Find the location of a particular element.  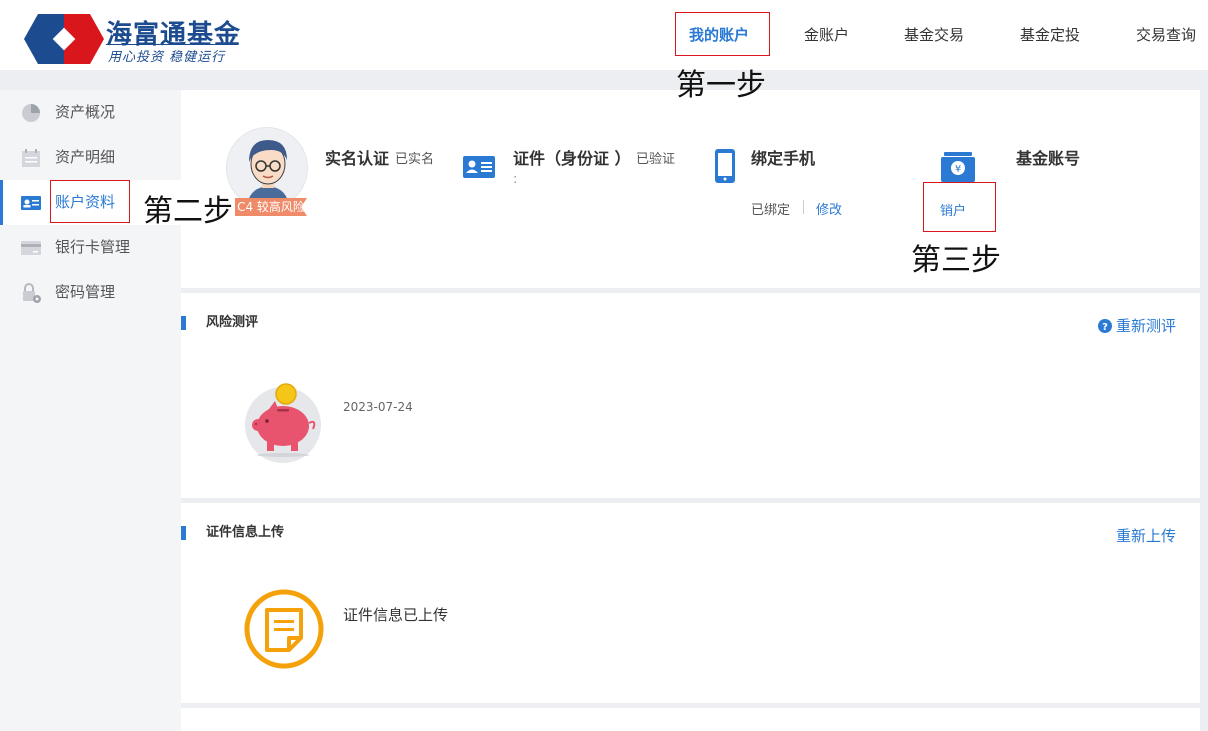

bank-card-icon is located at coordinates (31, 248).